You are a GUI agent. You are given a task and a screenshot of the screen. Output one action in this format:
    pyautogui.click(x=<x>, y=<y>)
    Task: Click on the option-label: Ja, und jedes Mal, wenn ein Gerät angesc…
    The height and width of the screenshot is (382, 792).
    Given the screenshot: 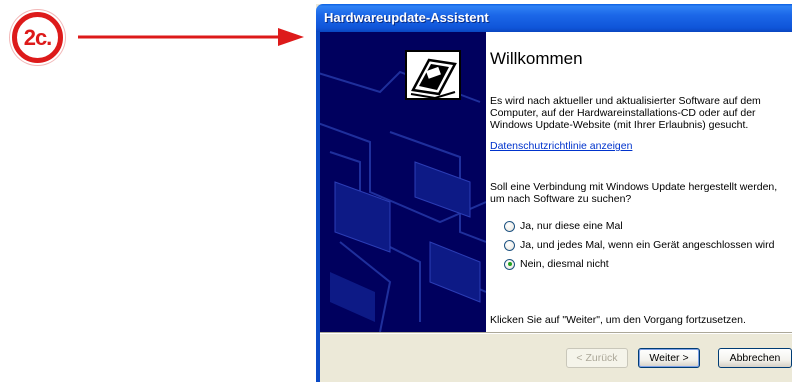 What is the action you would take?
    pyautogui.click(x=647, y=245)
    